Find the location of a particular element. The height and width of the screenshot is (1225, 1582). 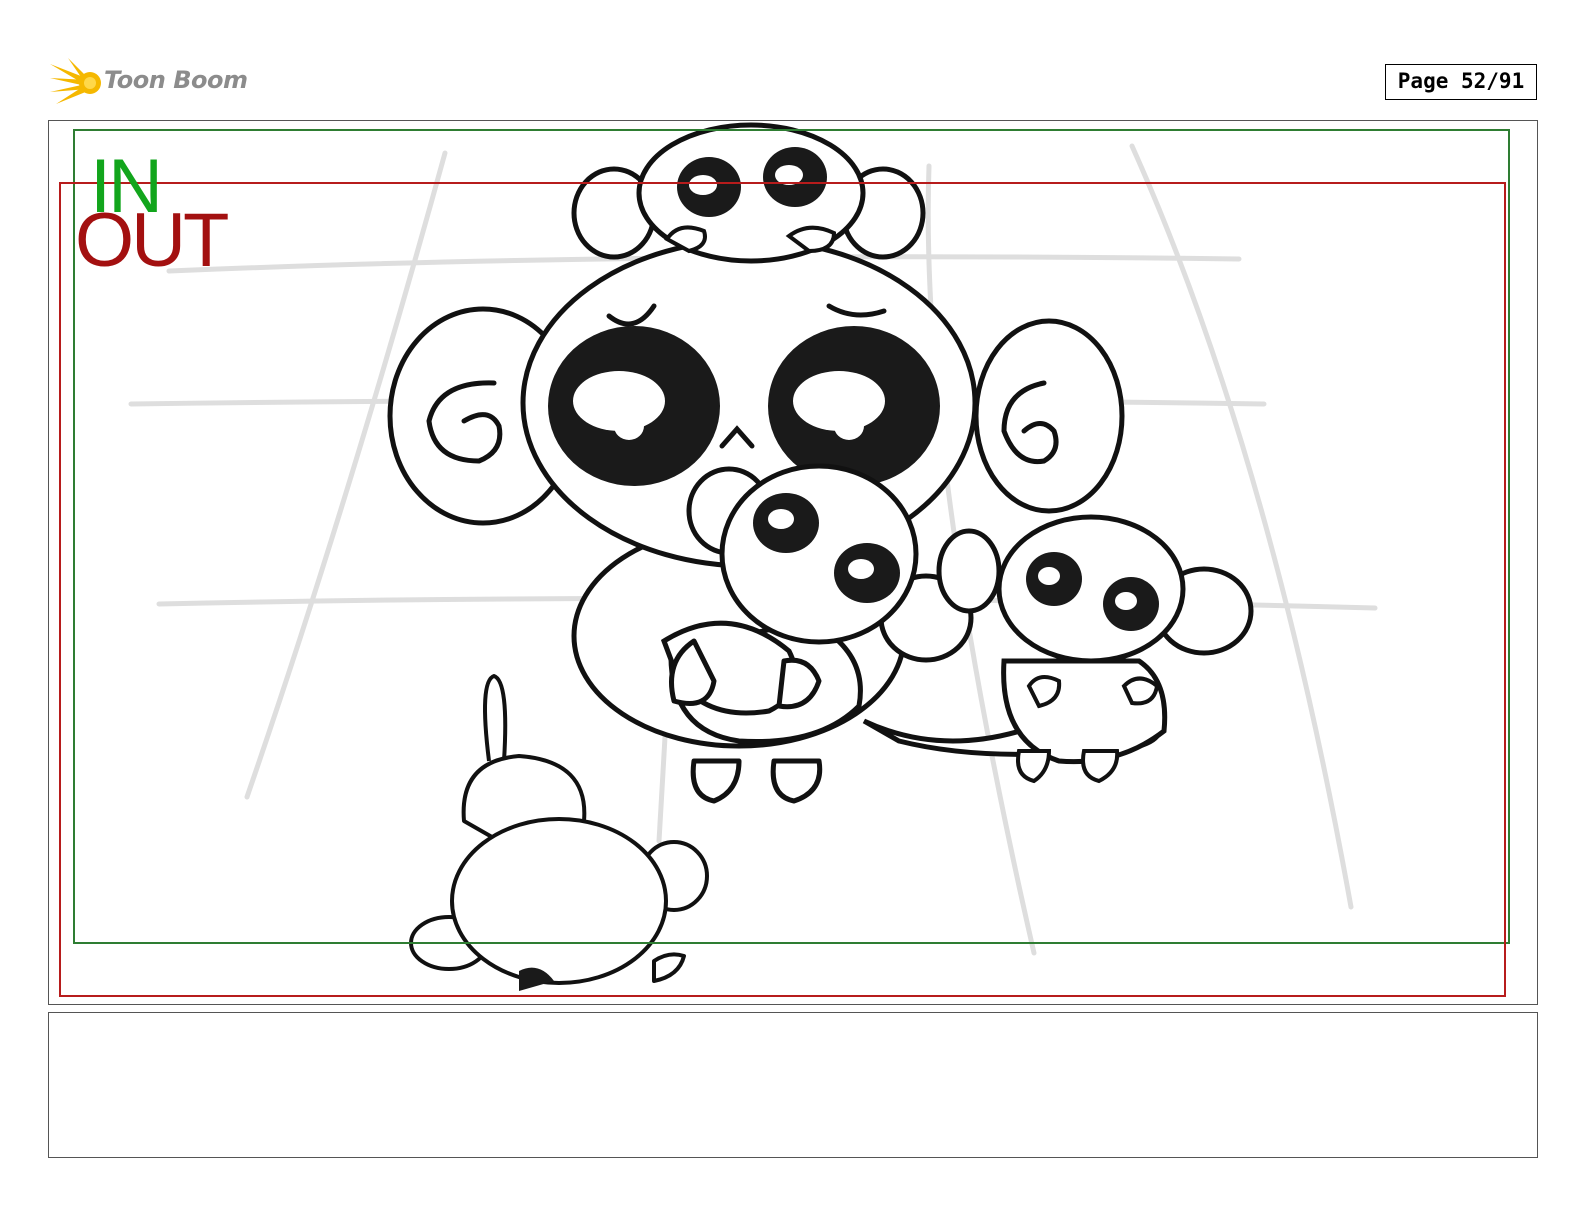

toon-boom-logo: Toon Boom is located at coordinates (150, 82).